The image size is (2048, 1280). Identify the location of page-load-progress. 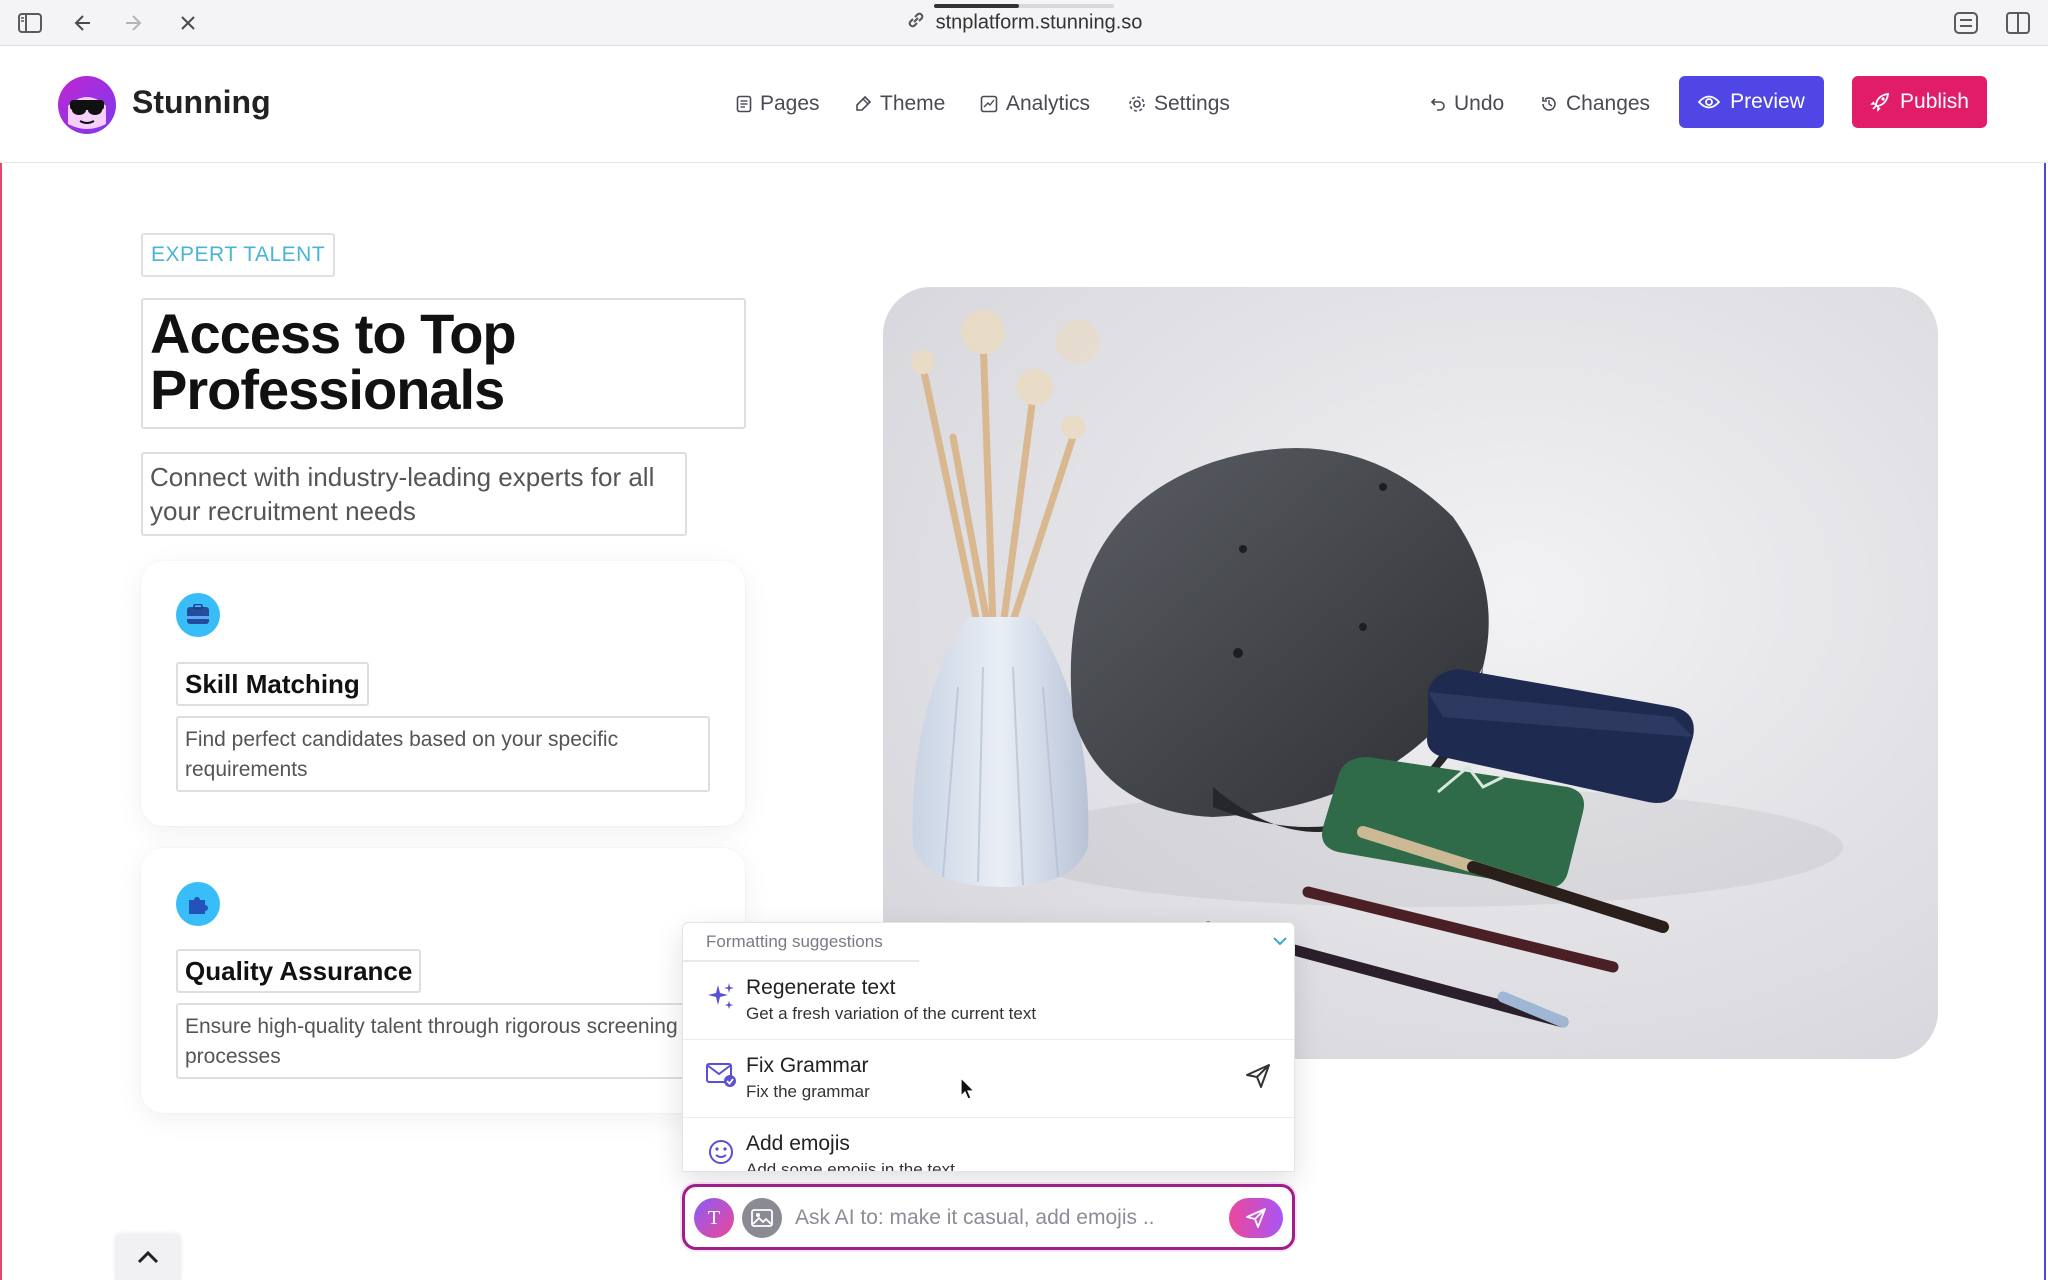
(1024, 6).